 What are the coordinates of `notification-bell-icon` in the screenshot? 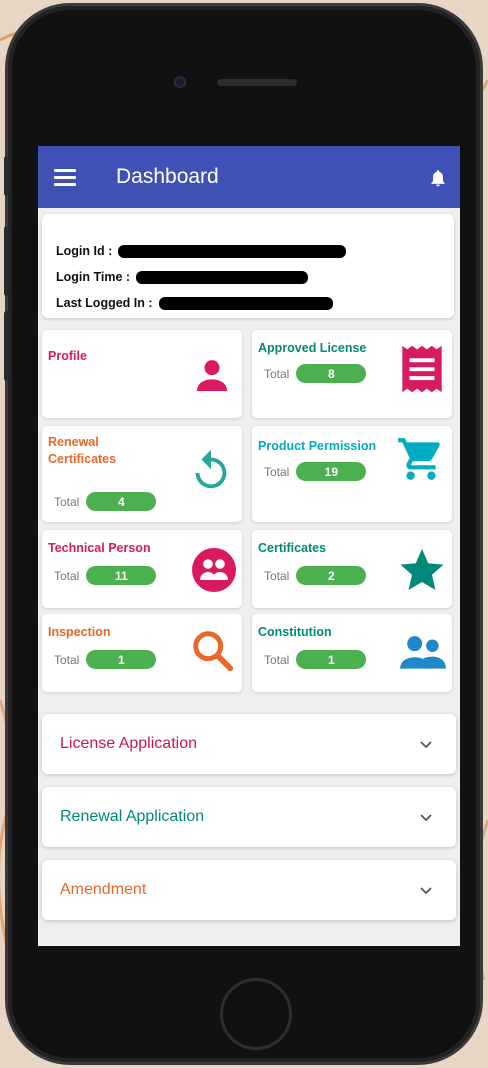 It's located at (438, 178).